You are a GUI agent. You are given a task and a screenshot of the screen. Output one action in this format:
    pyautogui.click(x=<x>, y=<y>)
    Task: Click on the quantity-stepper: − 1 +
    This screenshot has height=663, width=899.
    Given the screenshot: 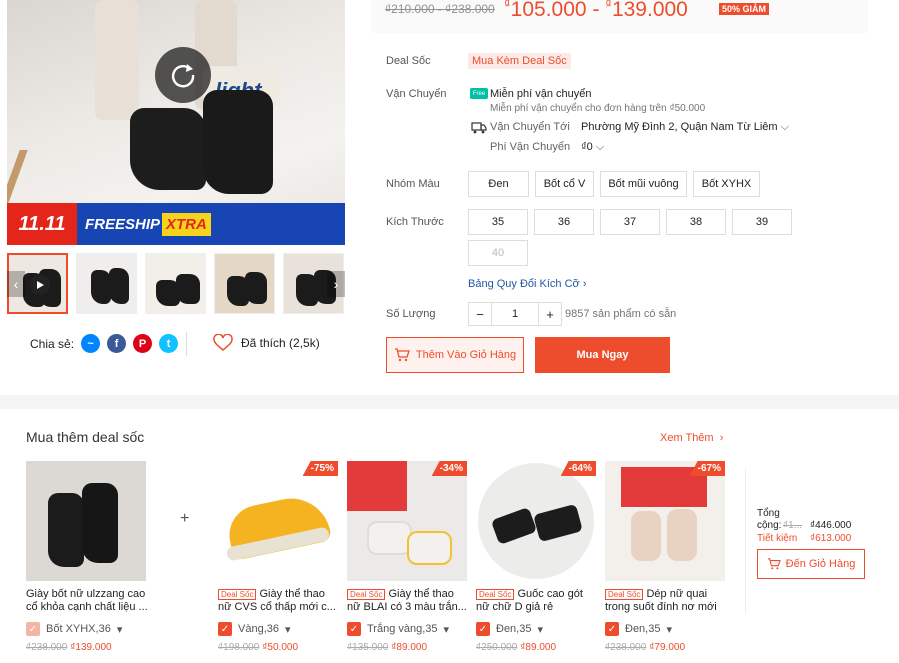 What is the action you would take?
    pyautogui.click(x=515, y=314)
    